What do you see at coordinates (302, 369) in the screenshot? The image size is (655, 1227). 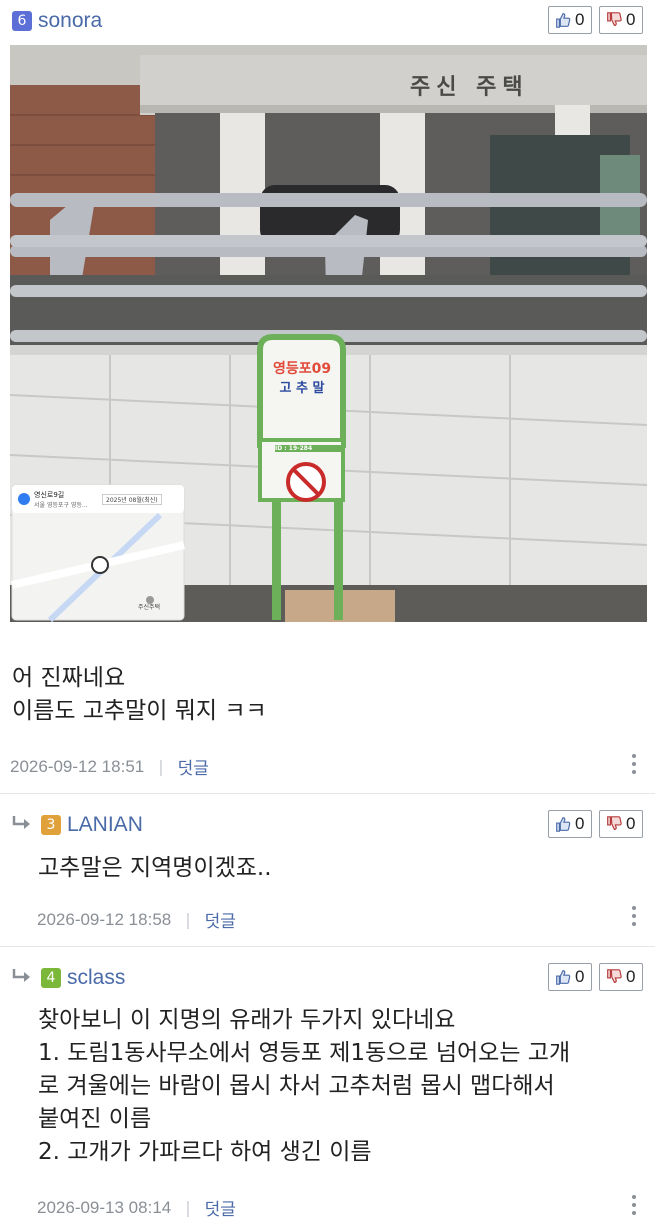 I see `bus-stop-number: 영등포09` at bounding box center [302, 369].